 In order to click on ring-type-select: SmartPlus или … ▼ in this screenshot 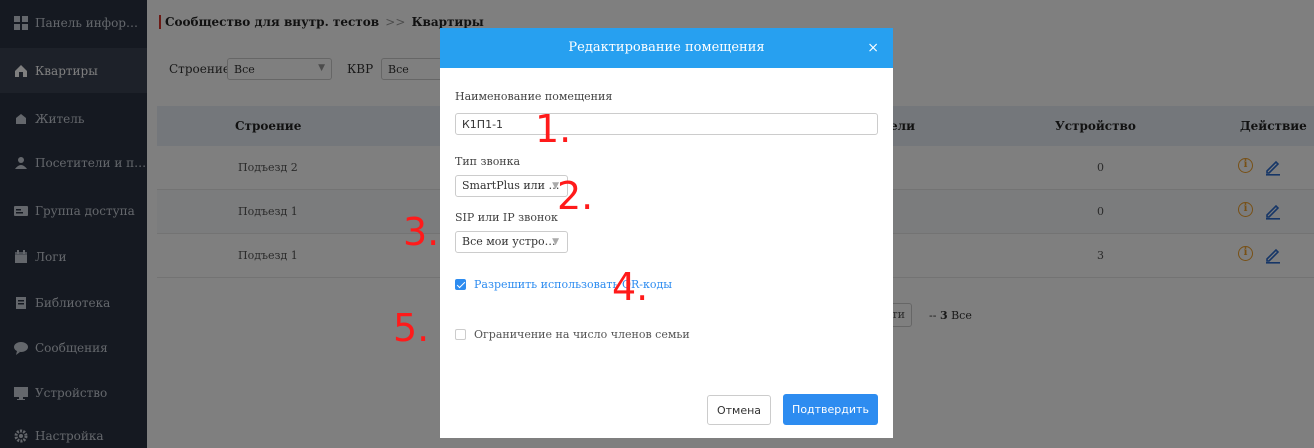, I will do `click(511, 186)`.